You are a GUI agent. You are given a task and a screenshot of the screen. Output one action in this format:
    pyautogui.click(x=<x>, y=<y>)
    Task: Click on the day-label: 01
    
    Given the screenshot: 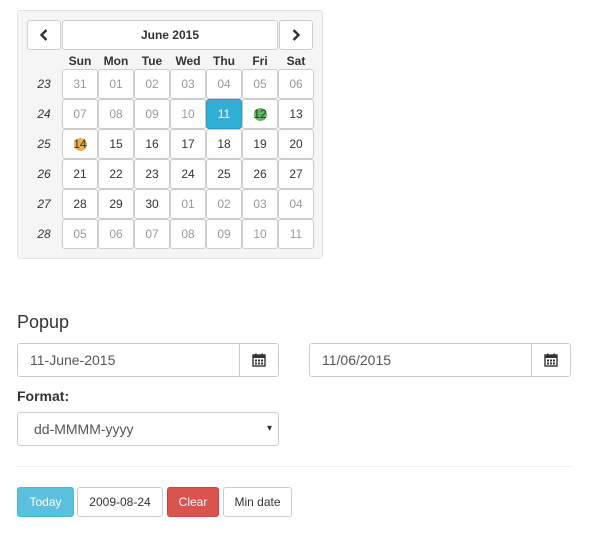 What is the action you would take?
    pyautogui.click(x=116, y=84)
    